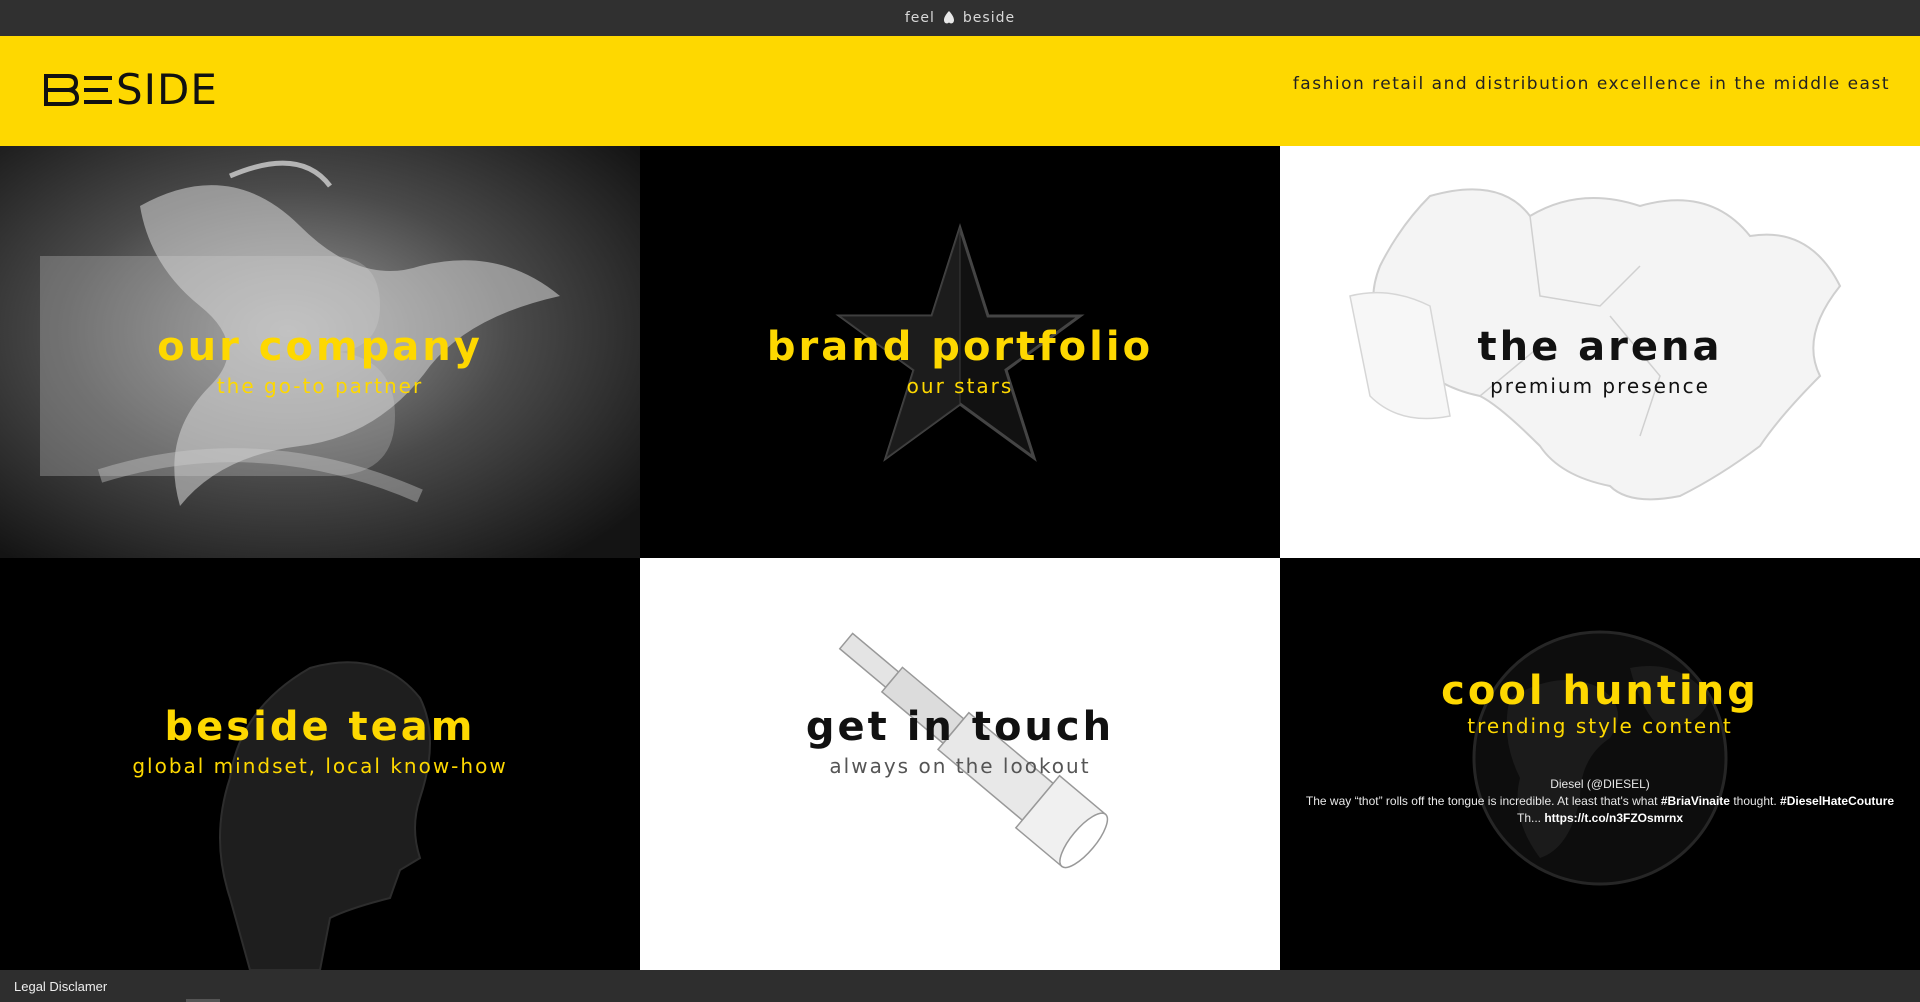  What do you see at coordinates (1837, 801) in the screenshot?
I see `tweet-hashtag: #DieselHateCouture` at bounding box center [1837, 801].